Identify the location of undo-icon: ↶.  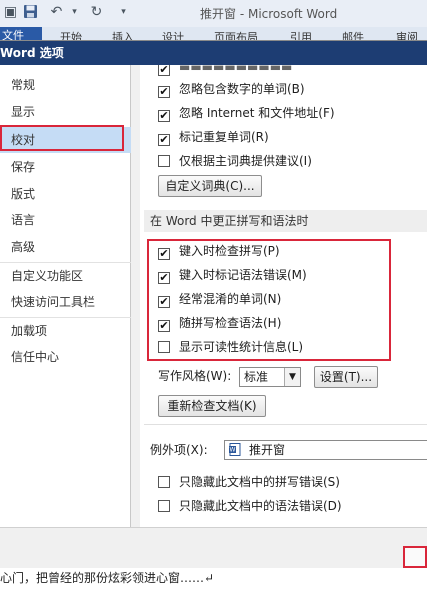
(56, 12).